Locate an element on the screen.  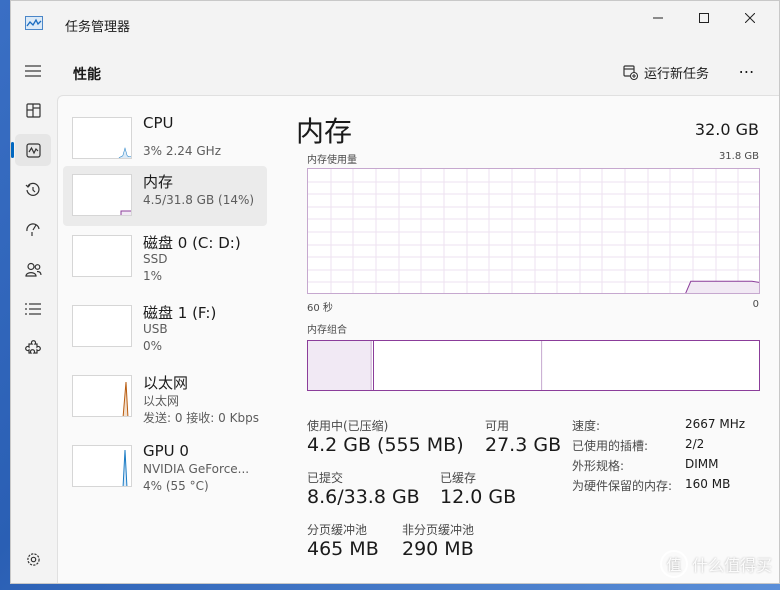
paged-pool-value: 465 MB is located at coordinates (343, 549).